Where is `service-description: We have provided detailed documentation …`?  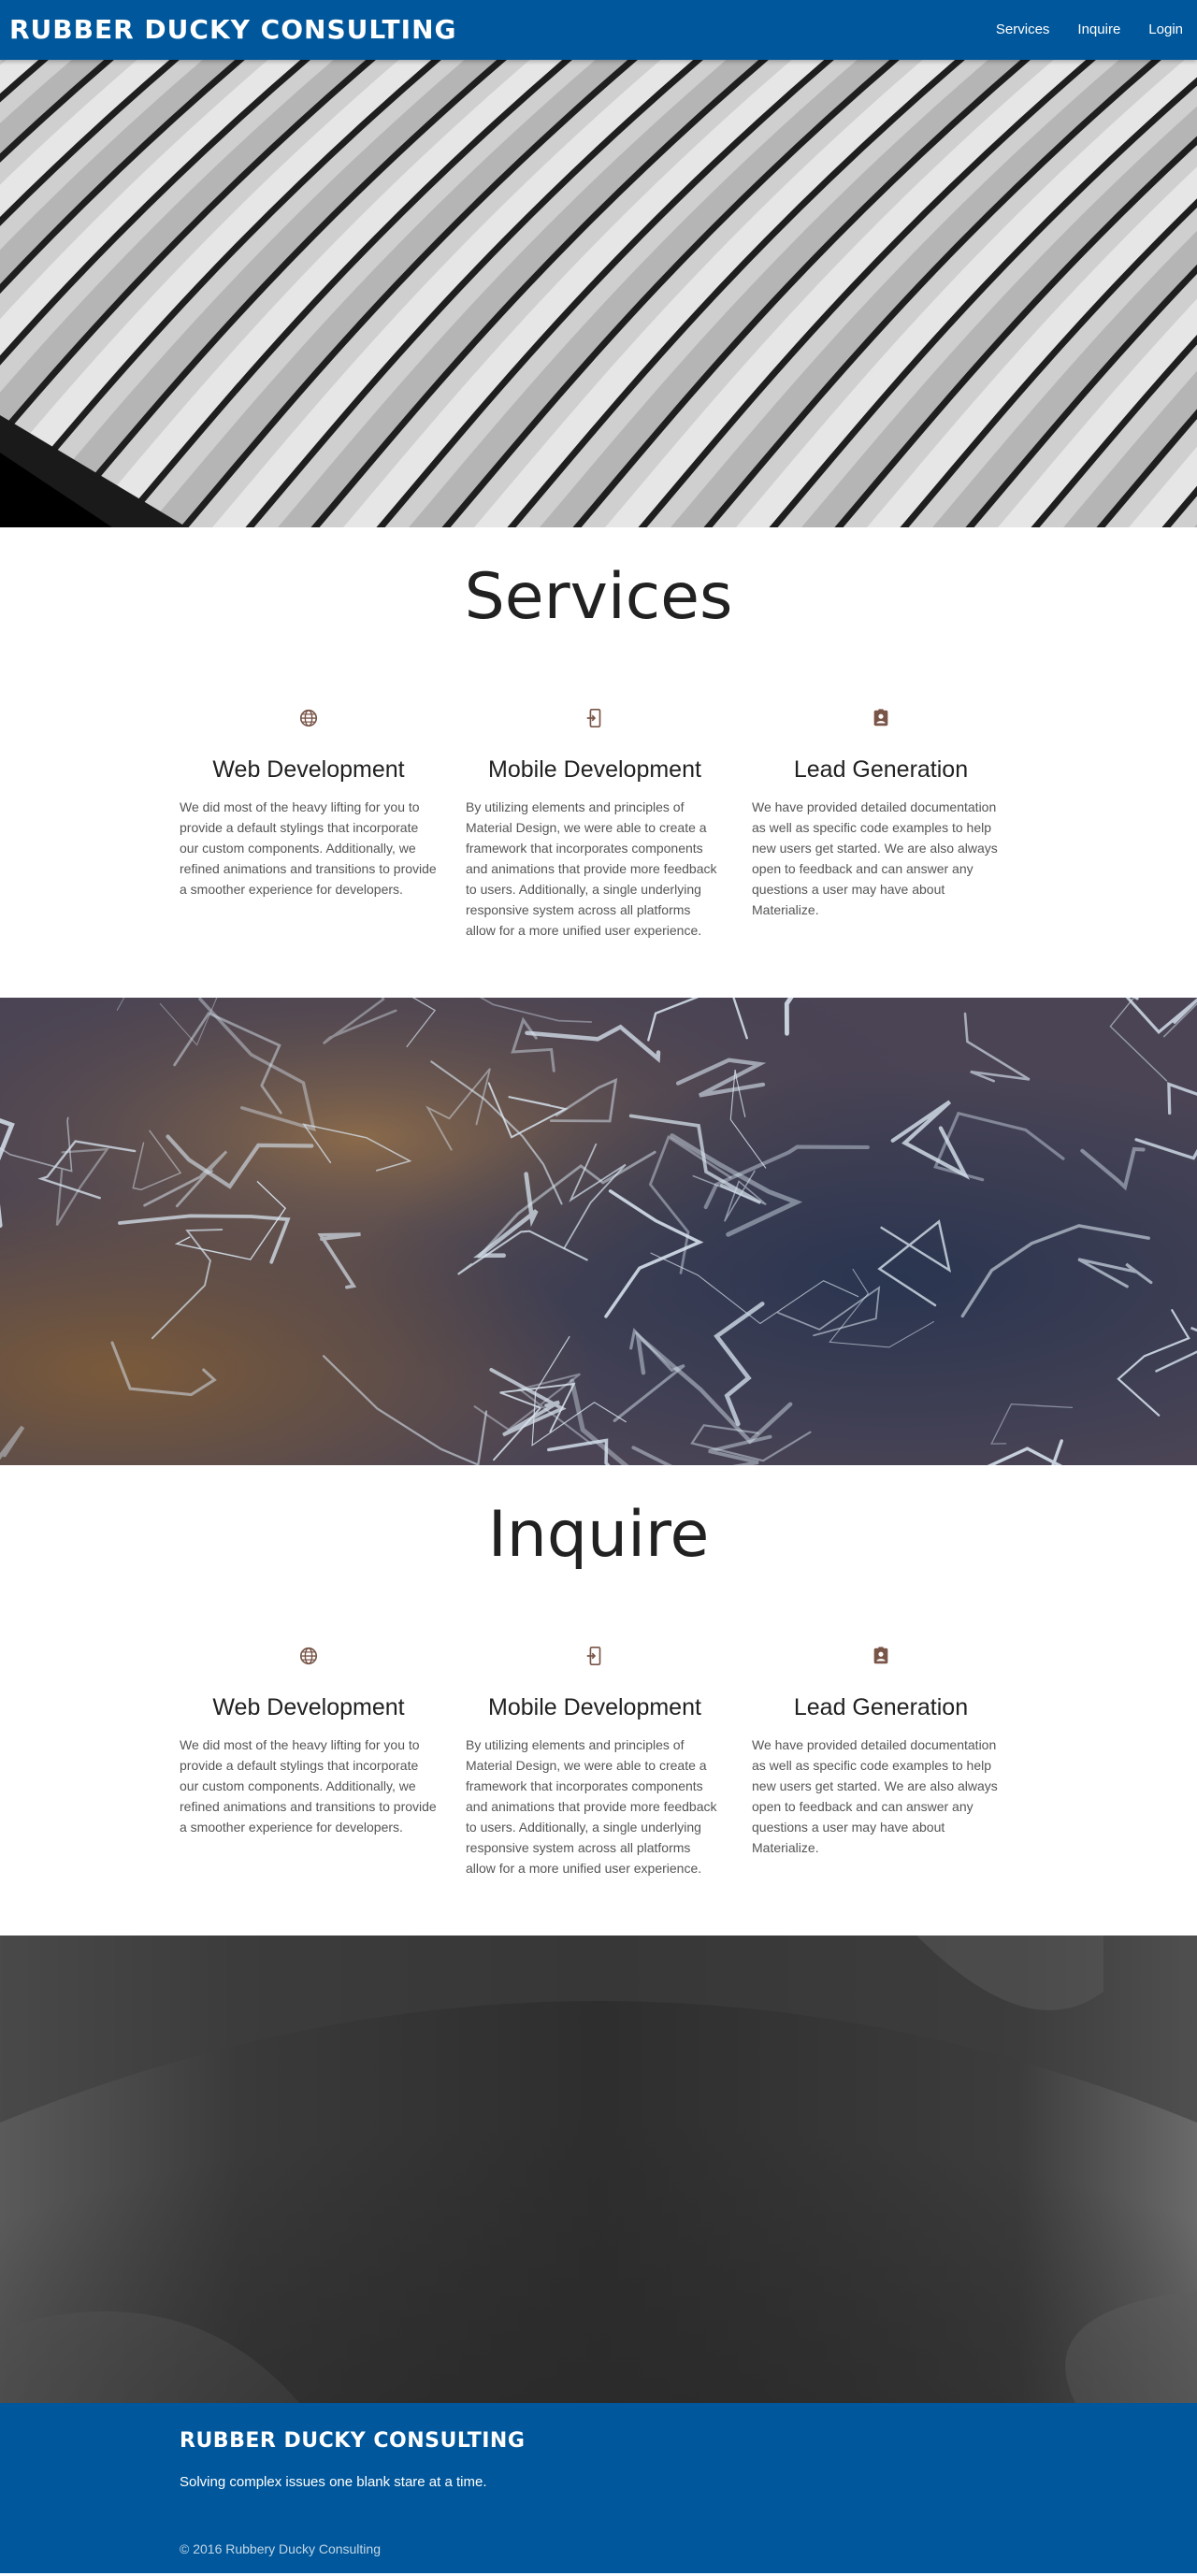 service-description: We have provided detailed documentation … is located at coordinates (875, 858).